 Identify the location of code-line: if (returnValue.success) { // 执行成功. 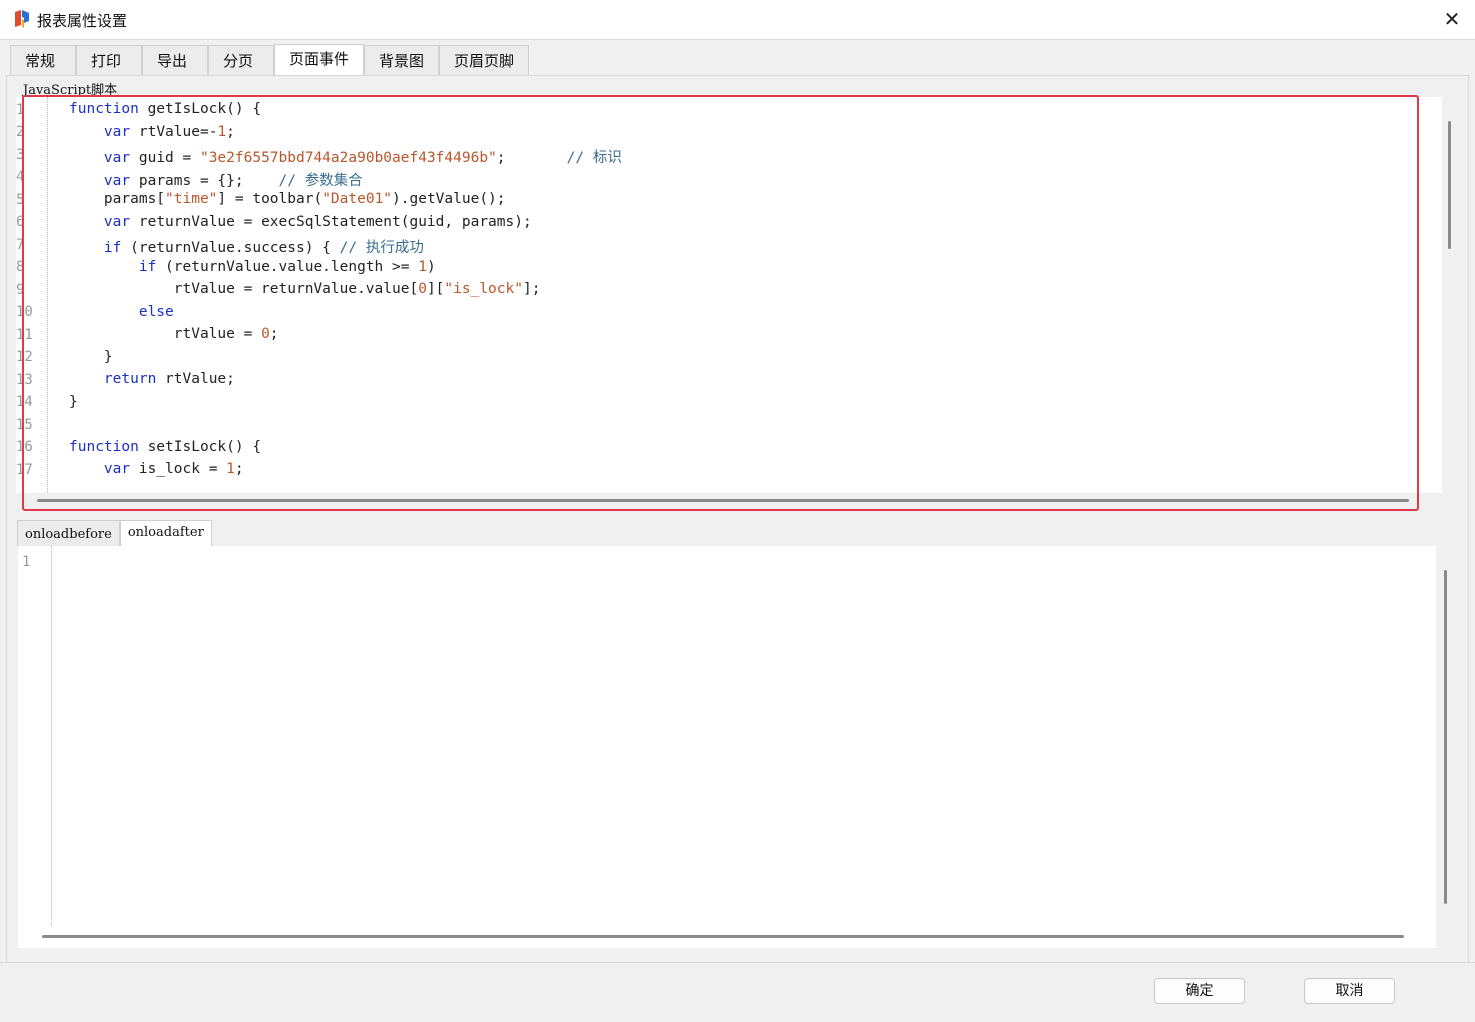
(263, 248).